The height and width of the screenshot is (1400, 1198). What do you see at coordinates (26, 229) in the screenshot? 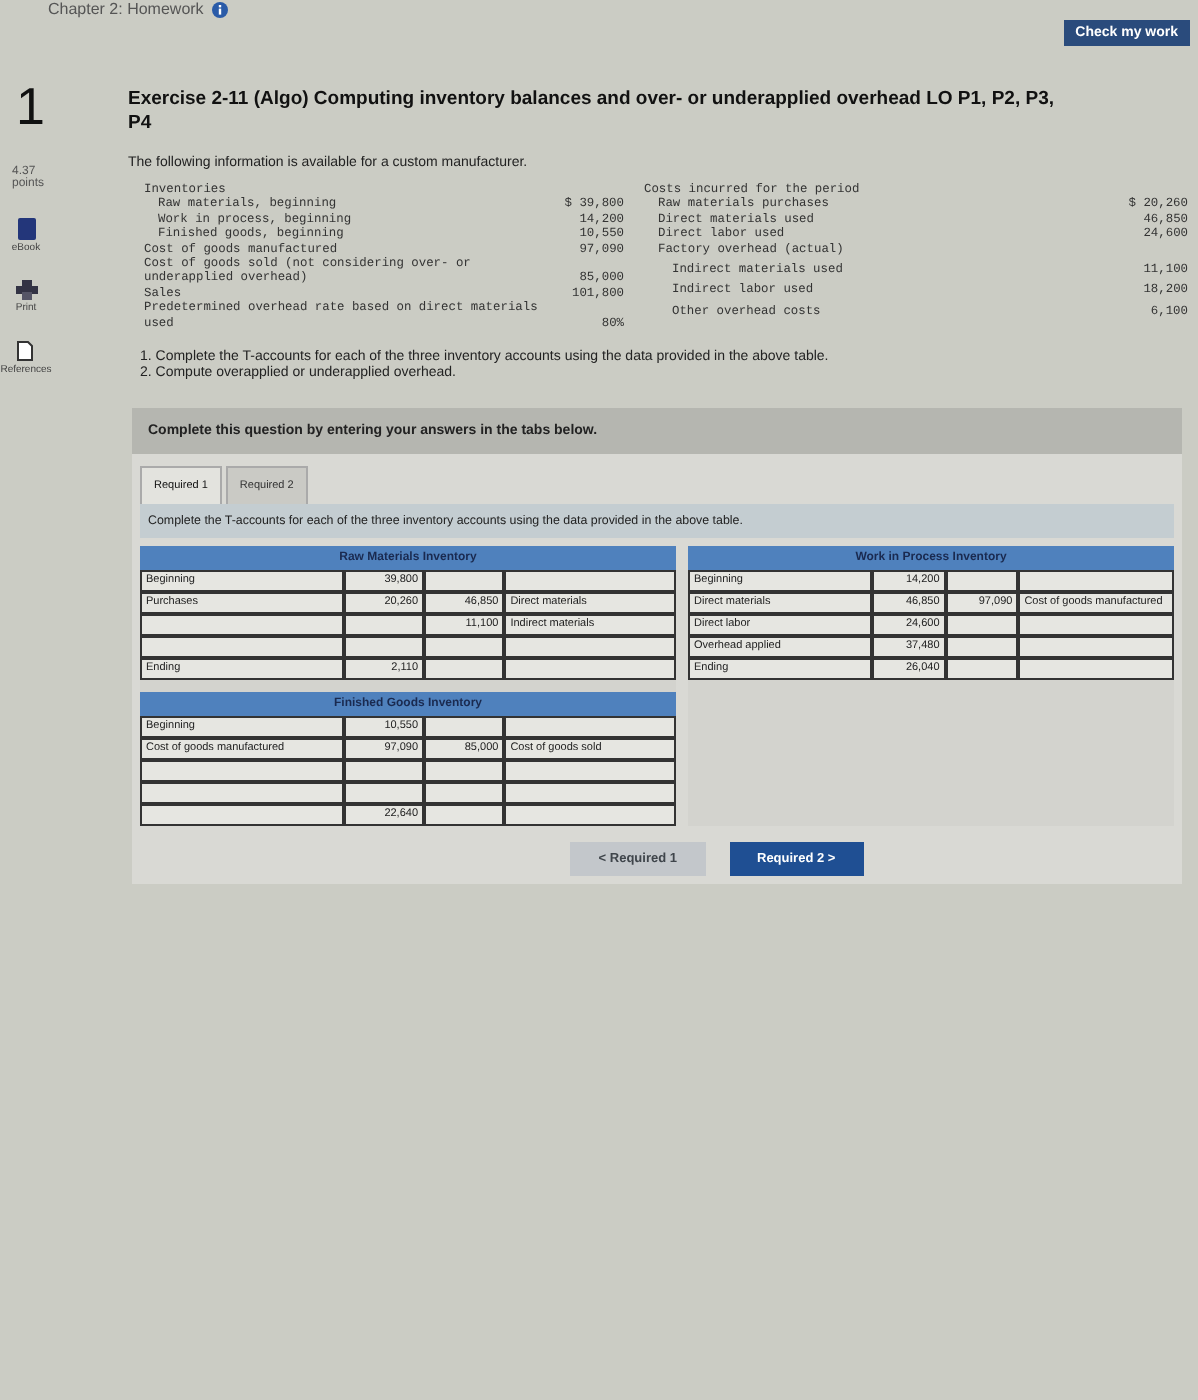
I see `book-icon` at bounding box center [26, 229].